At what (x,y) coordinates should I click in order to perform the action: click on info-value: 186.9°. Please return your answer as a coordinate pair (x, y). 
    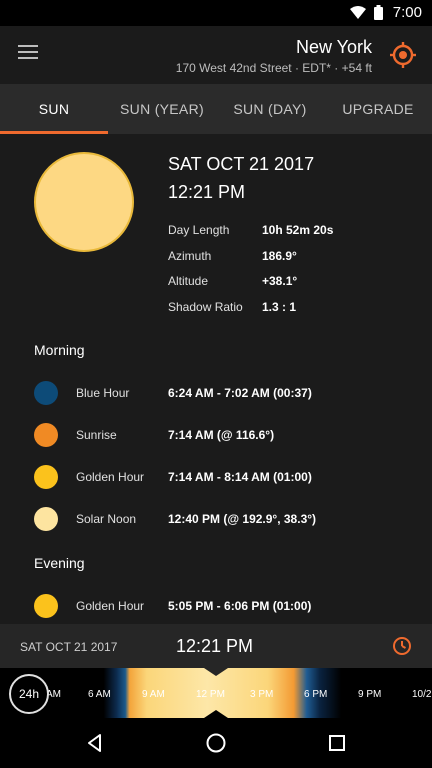
    Looking at the image, I should click on (279, 256).